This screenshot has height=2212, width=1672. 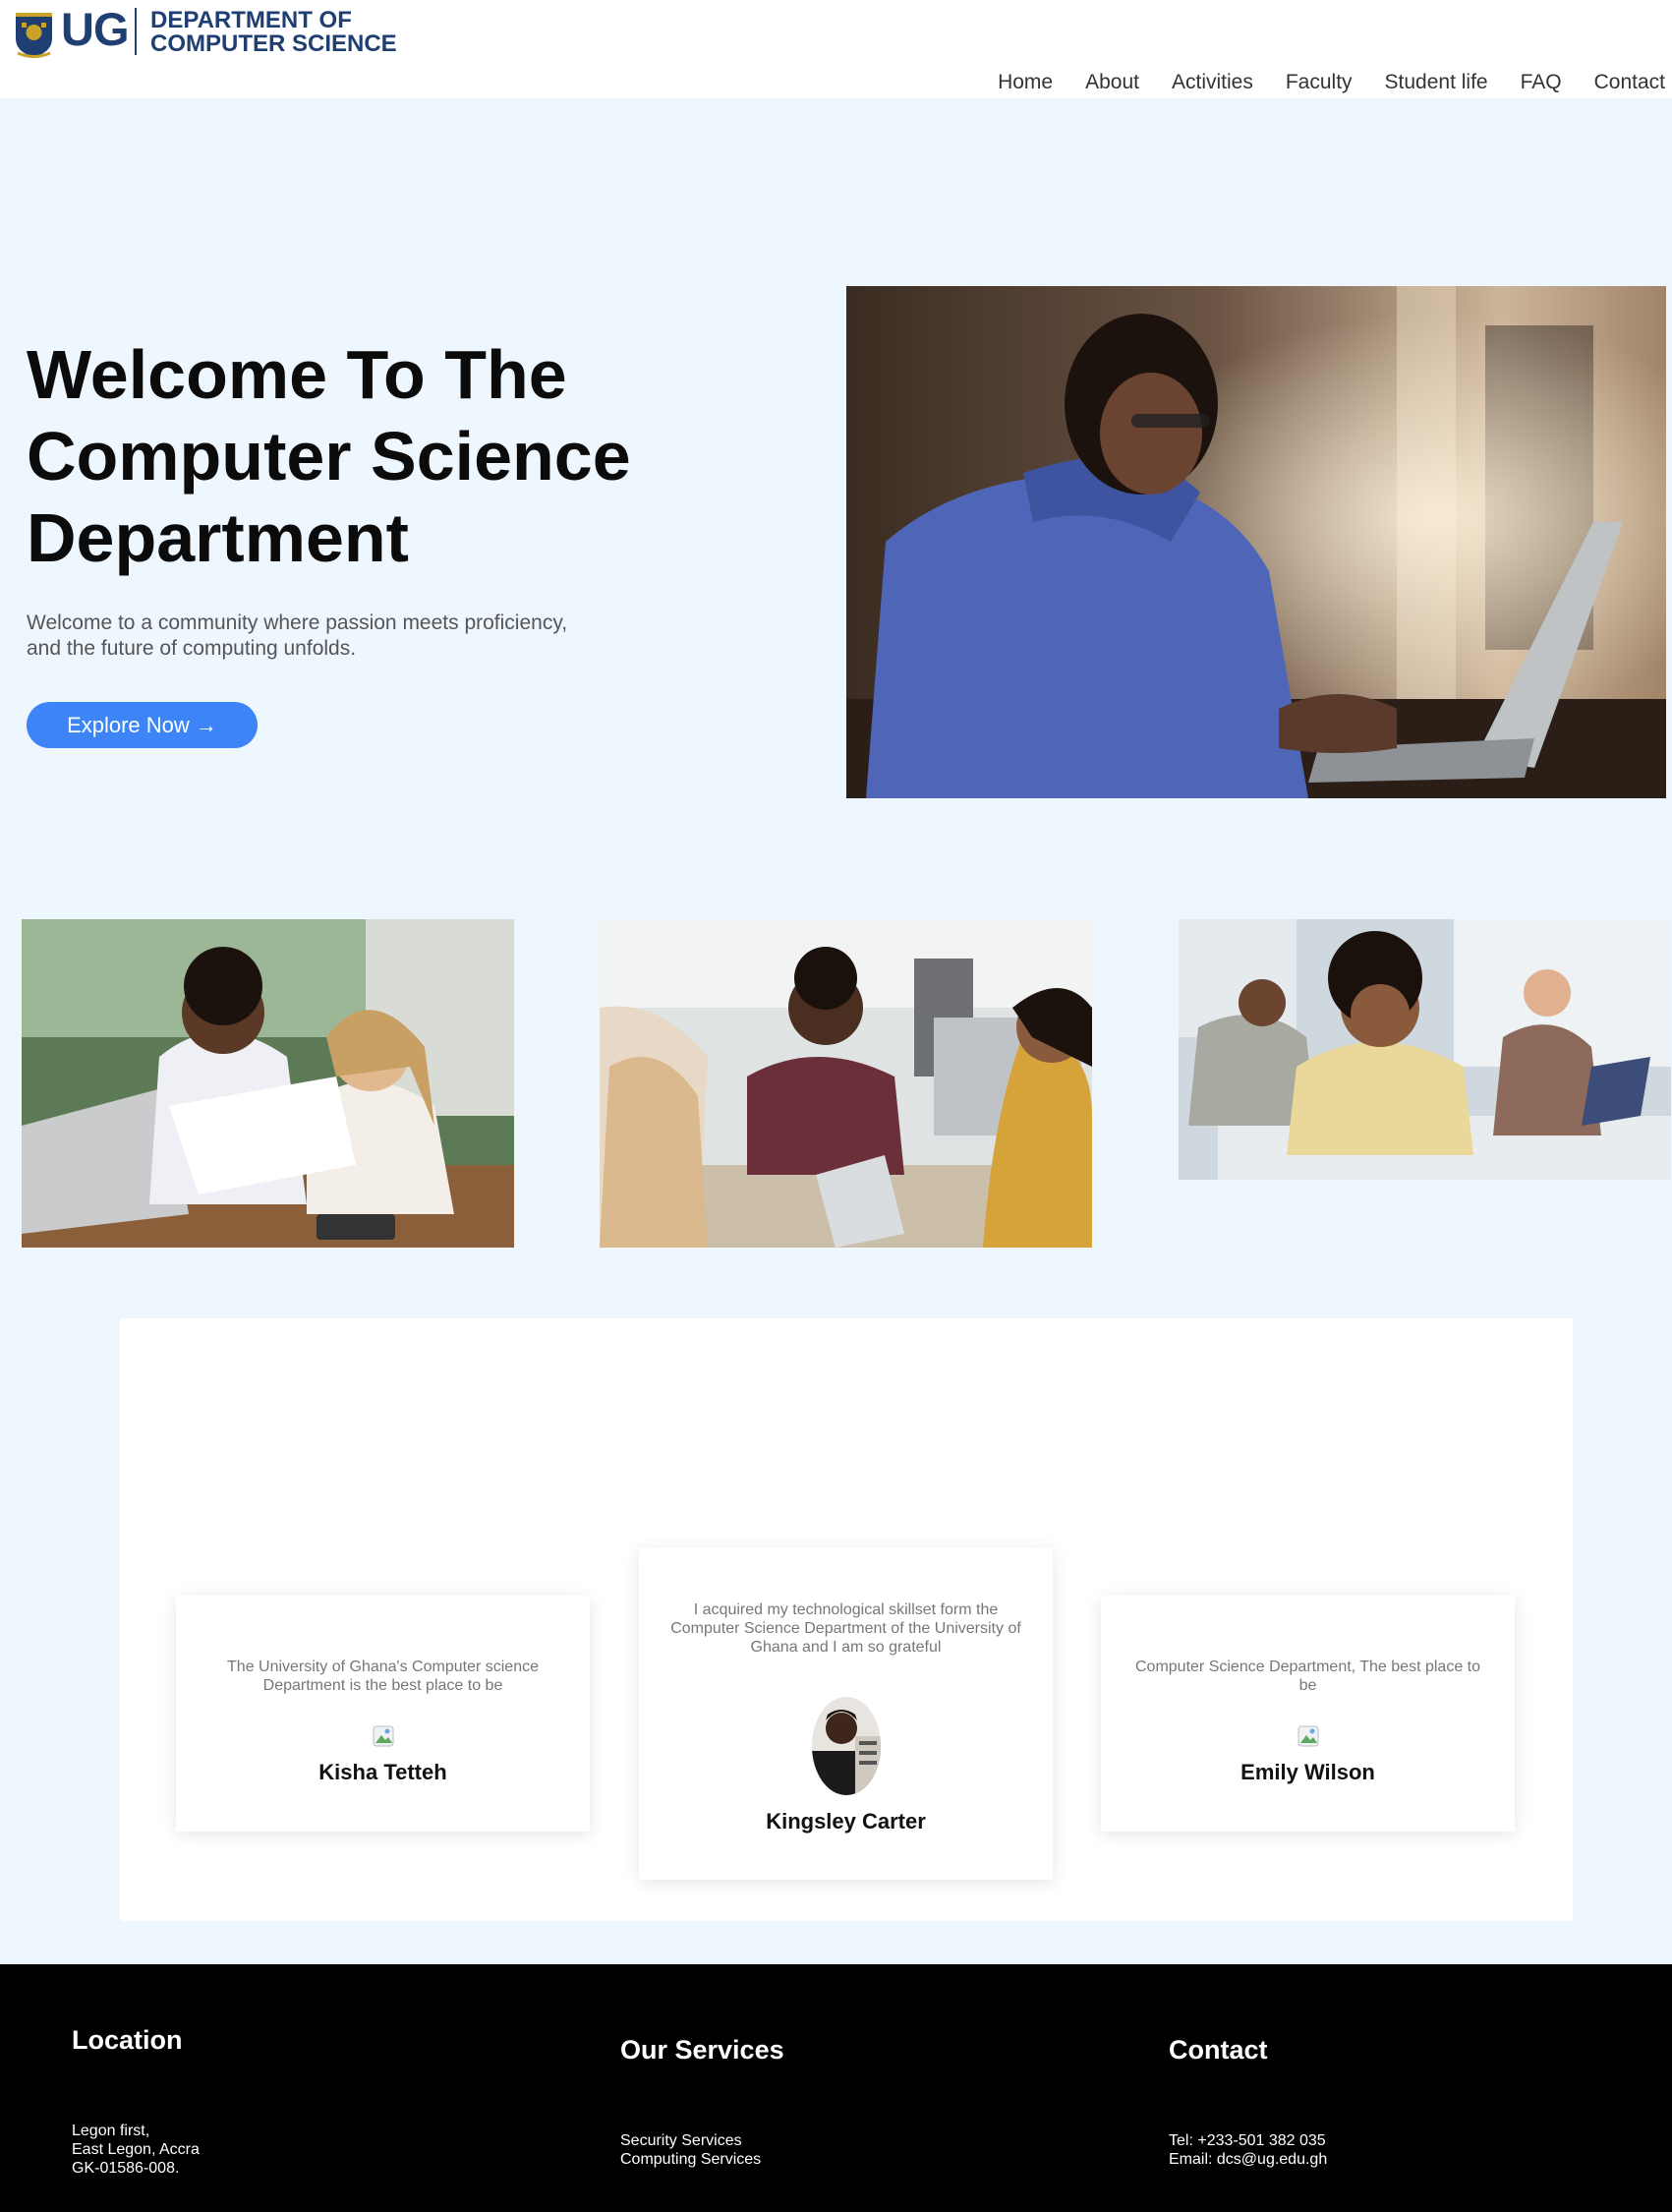 What do you see at coordinates (382, 1772) in the screenshot?
I see `testimonial-name: Kisha Tetteh` at bounding box center [382, 1772].